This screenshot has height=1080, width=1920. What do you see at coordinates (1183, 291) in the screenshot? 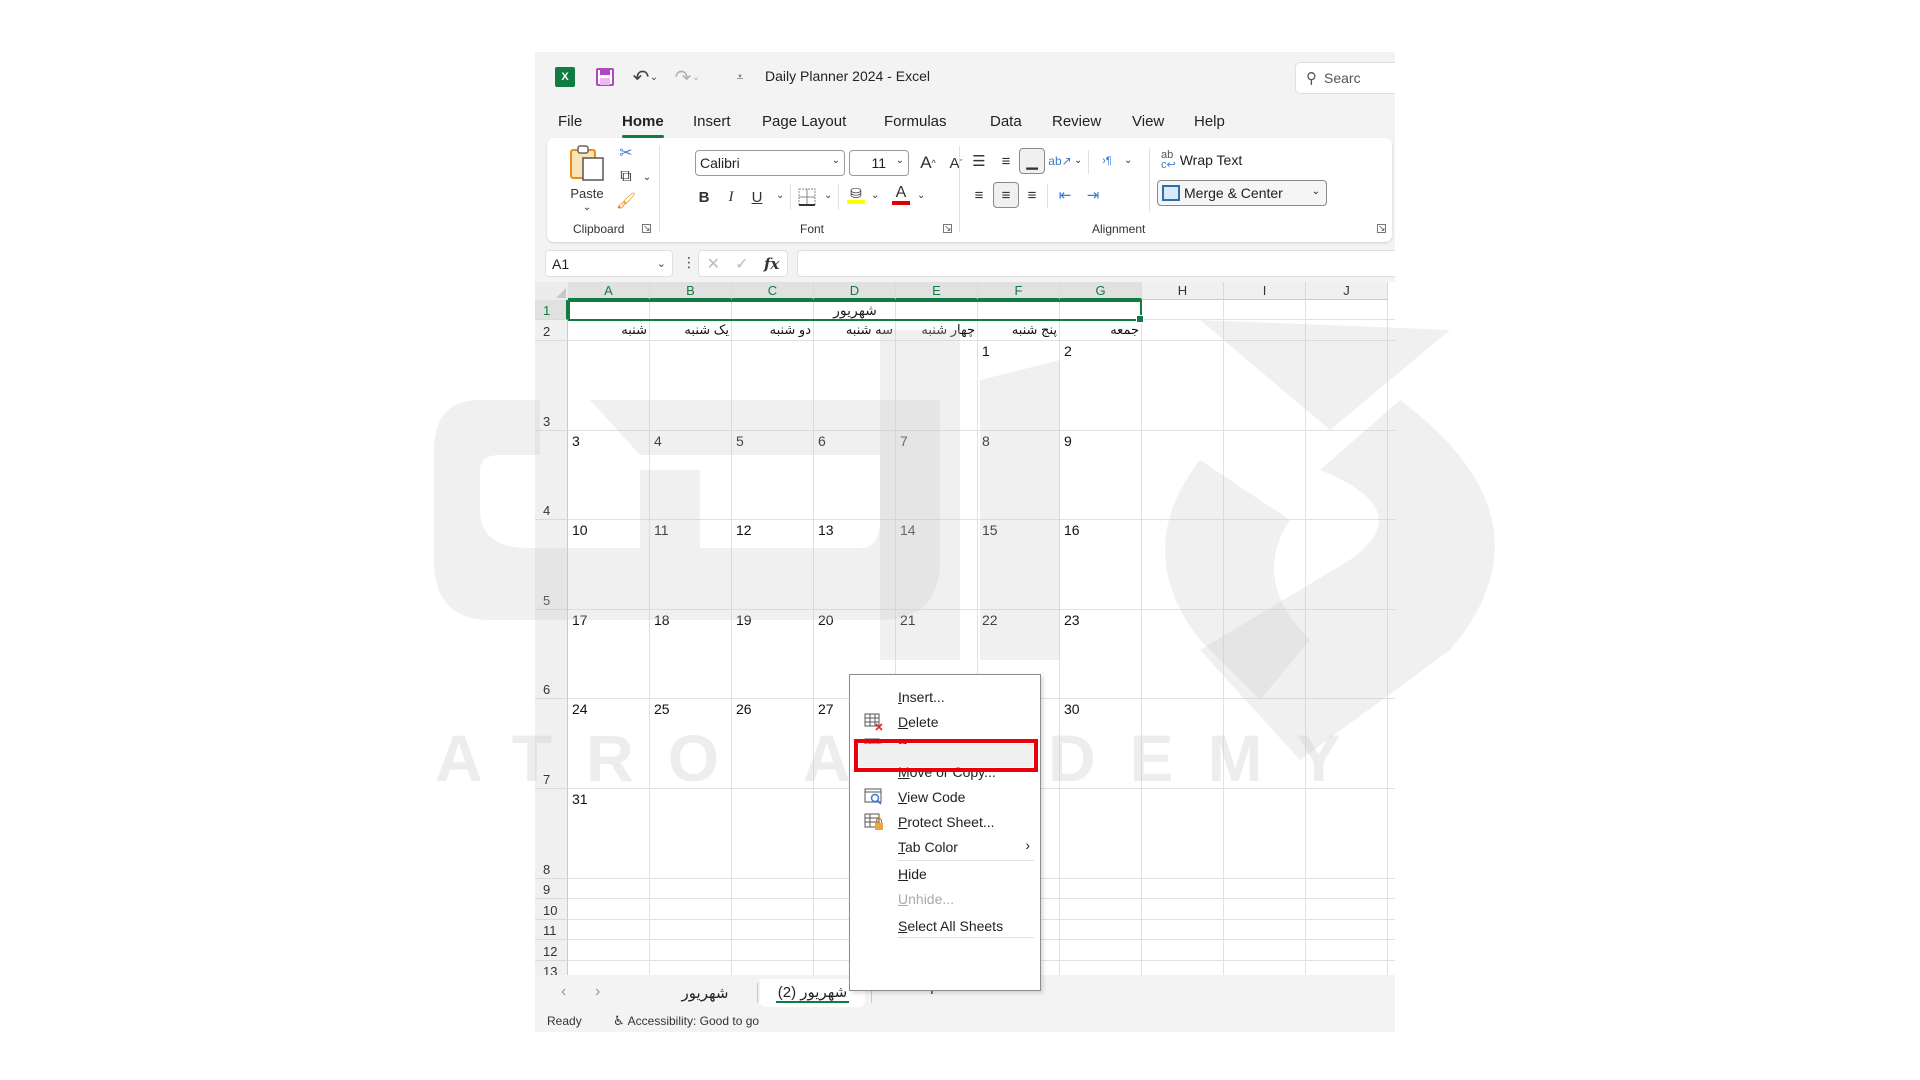
I see `column-header-h: H` at bounding box center [1183, 291].